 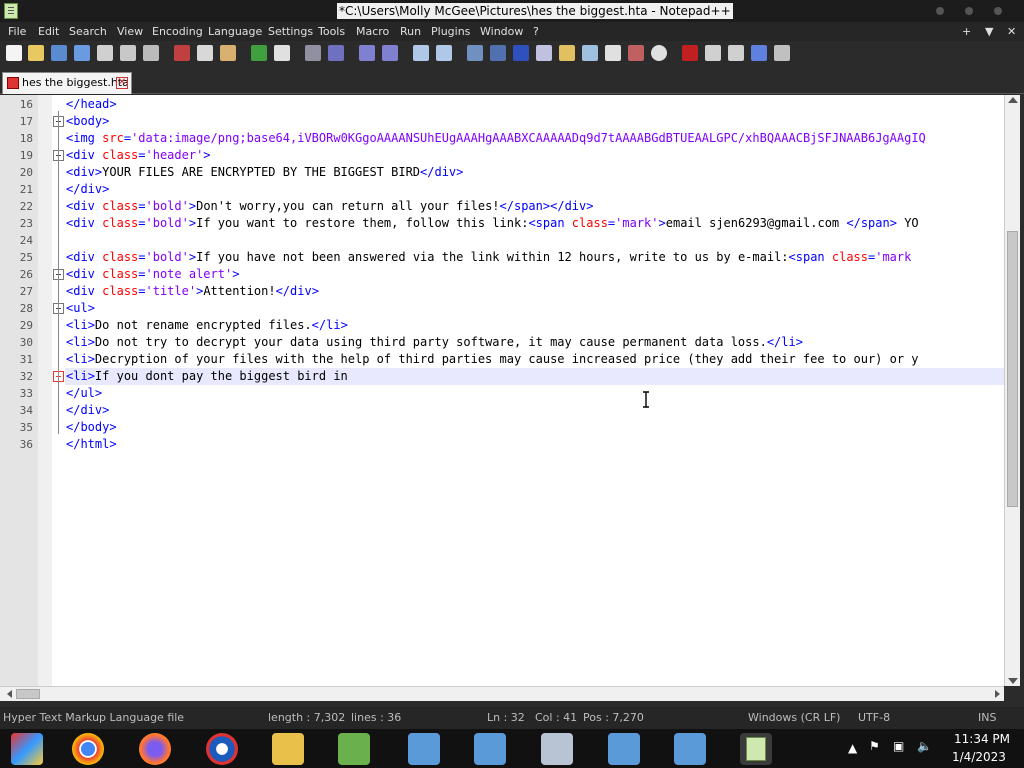 What do you see at coordinates (759, 53) in the screenshot?
I see `run-macro-multiple-icon` at bounding box center [759, 53].